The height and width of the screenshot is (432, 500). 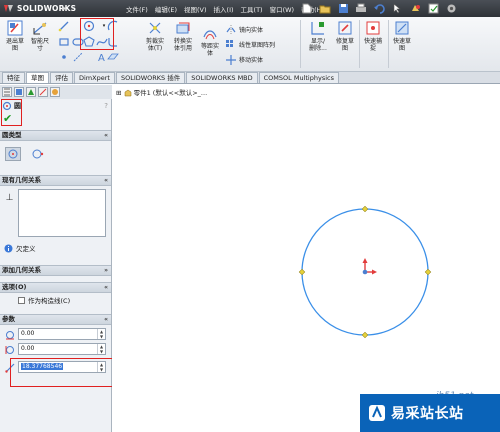 What do you see at coordinates (101, 349) in the screenshot?
I see `center-y-spinner: ▲ ▼` at bounding box center [101, 349].